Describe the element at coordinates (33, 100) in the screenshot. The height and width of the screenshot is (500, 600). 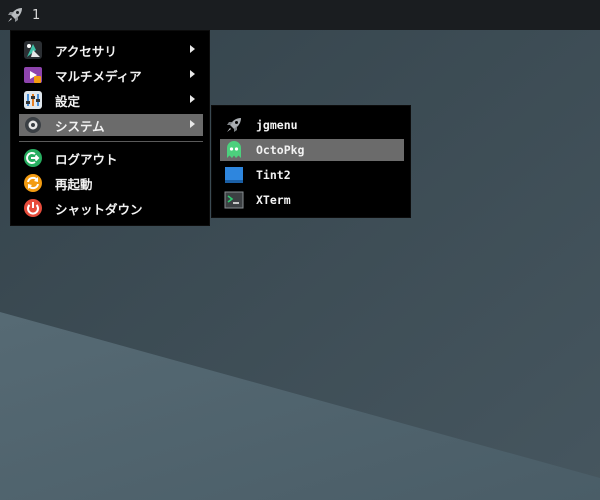
I see `settings-icon` at that location.